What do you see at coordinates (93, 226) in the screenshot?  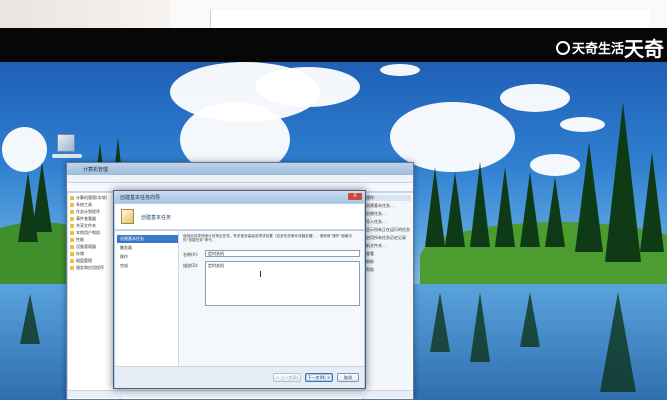 I see `tree-item: 共享文件夹` at bounding box center [93, 226].